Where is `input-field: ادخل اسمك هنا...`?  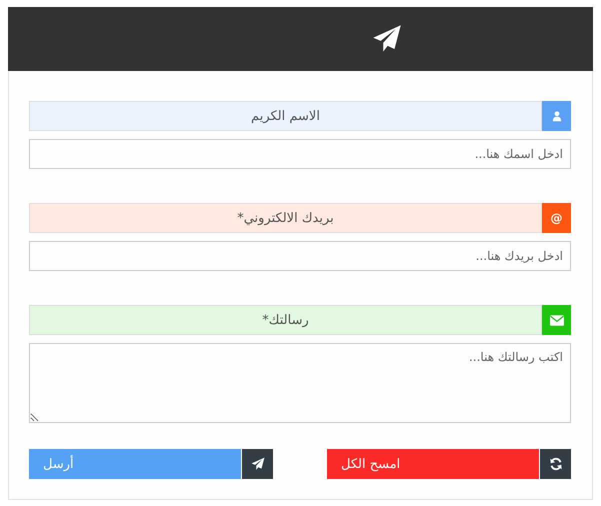
input-field: ادخل اسمك هنا... is located at coordinates (300, 154).